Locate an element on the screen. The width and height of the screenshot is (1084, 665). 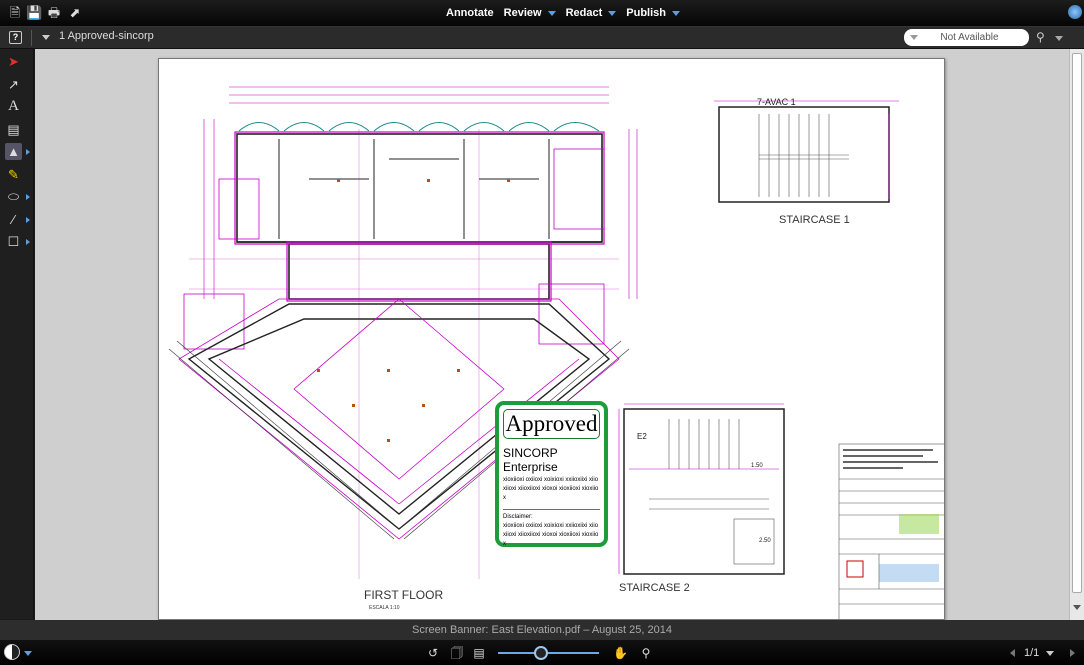
next-page-icon is located at coordinates (1072, 653).